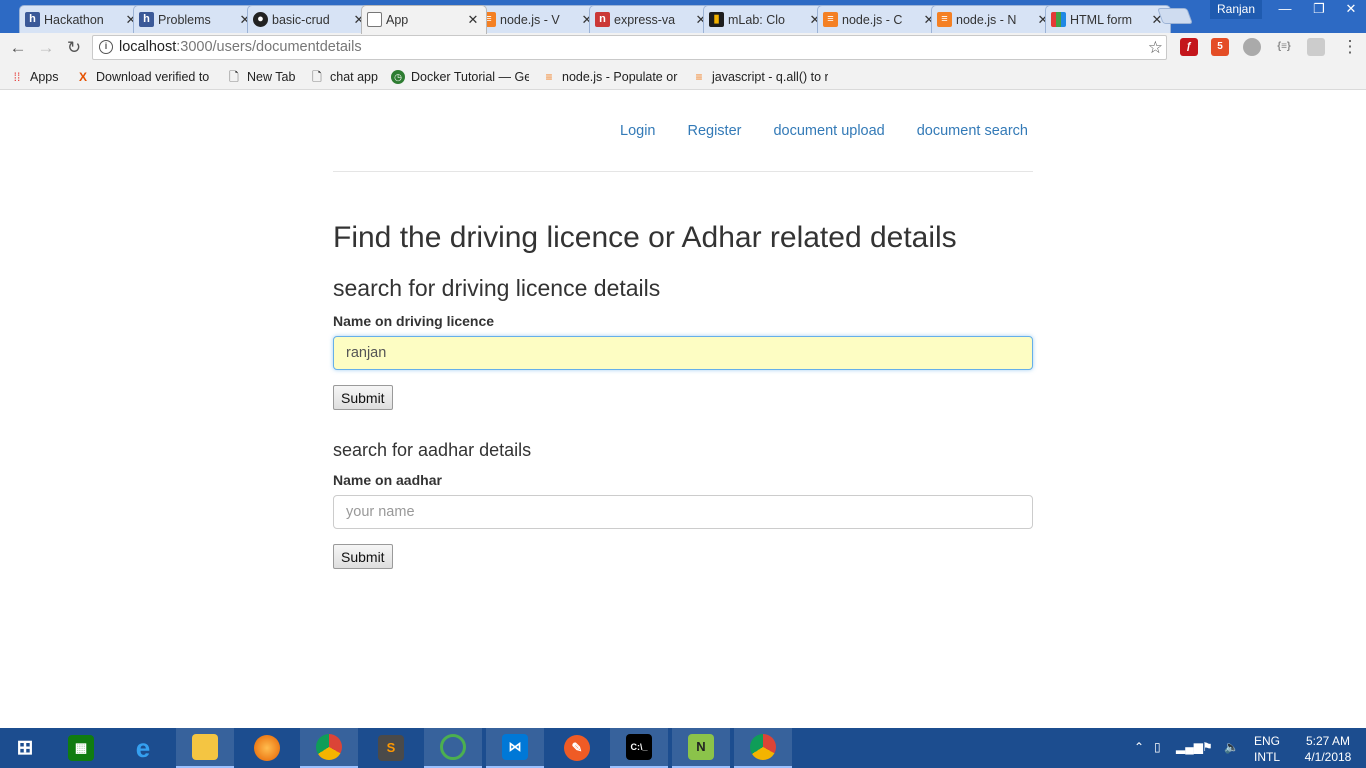 Image resolution: width=1366 pixels, height=768 pixels. I want to click on app-icon, so click(453, 748).